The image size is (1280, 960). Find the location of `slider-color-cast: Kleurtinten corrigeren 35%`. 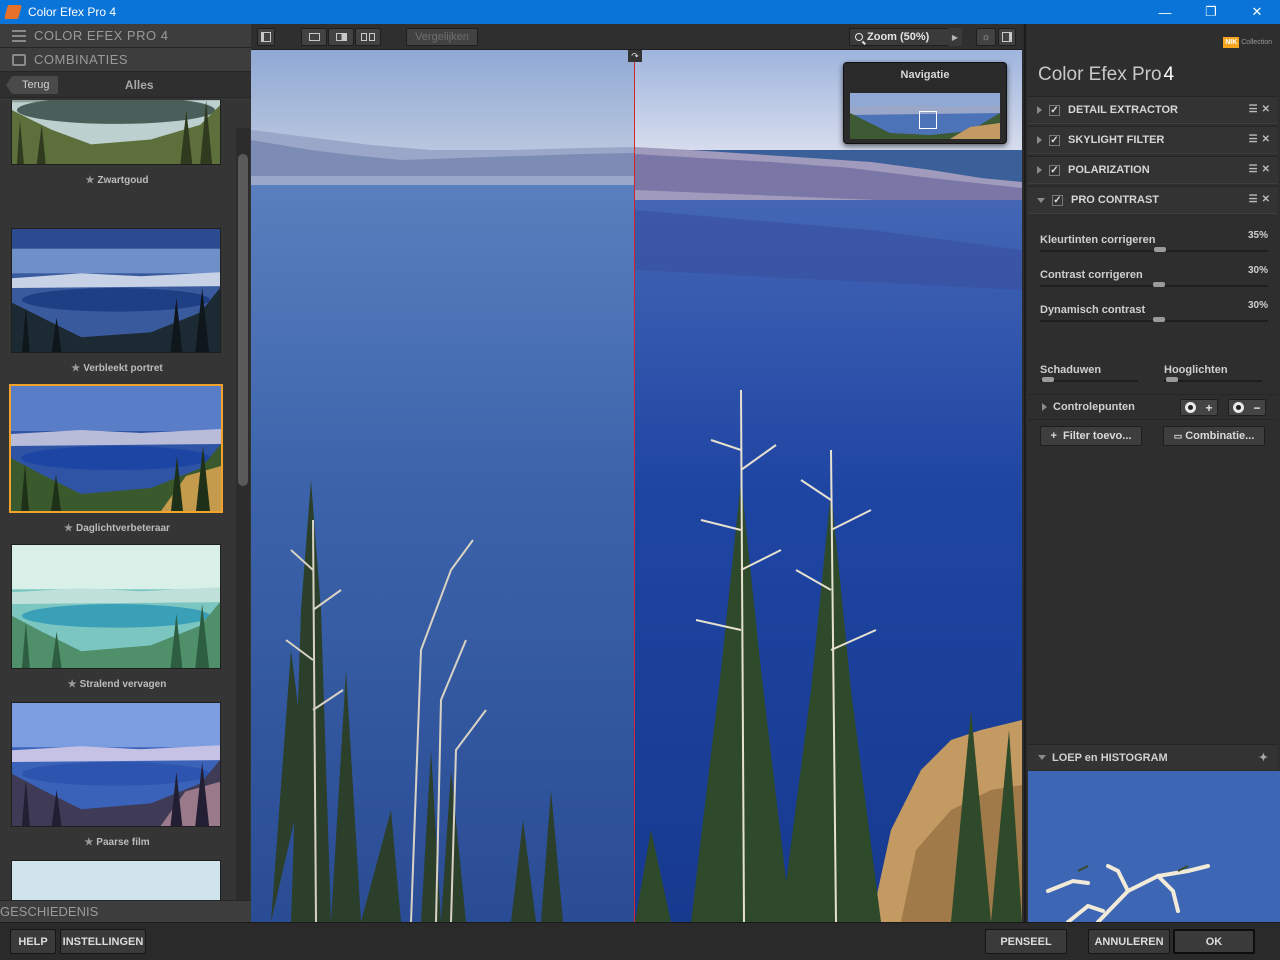

slider-color-cast: Kleurtinten corrigeren 35% is located at coordinates (1154, 241).